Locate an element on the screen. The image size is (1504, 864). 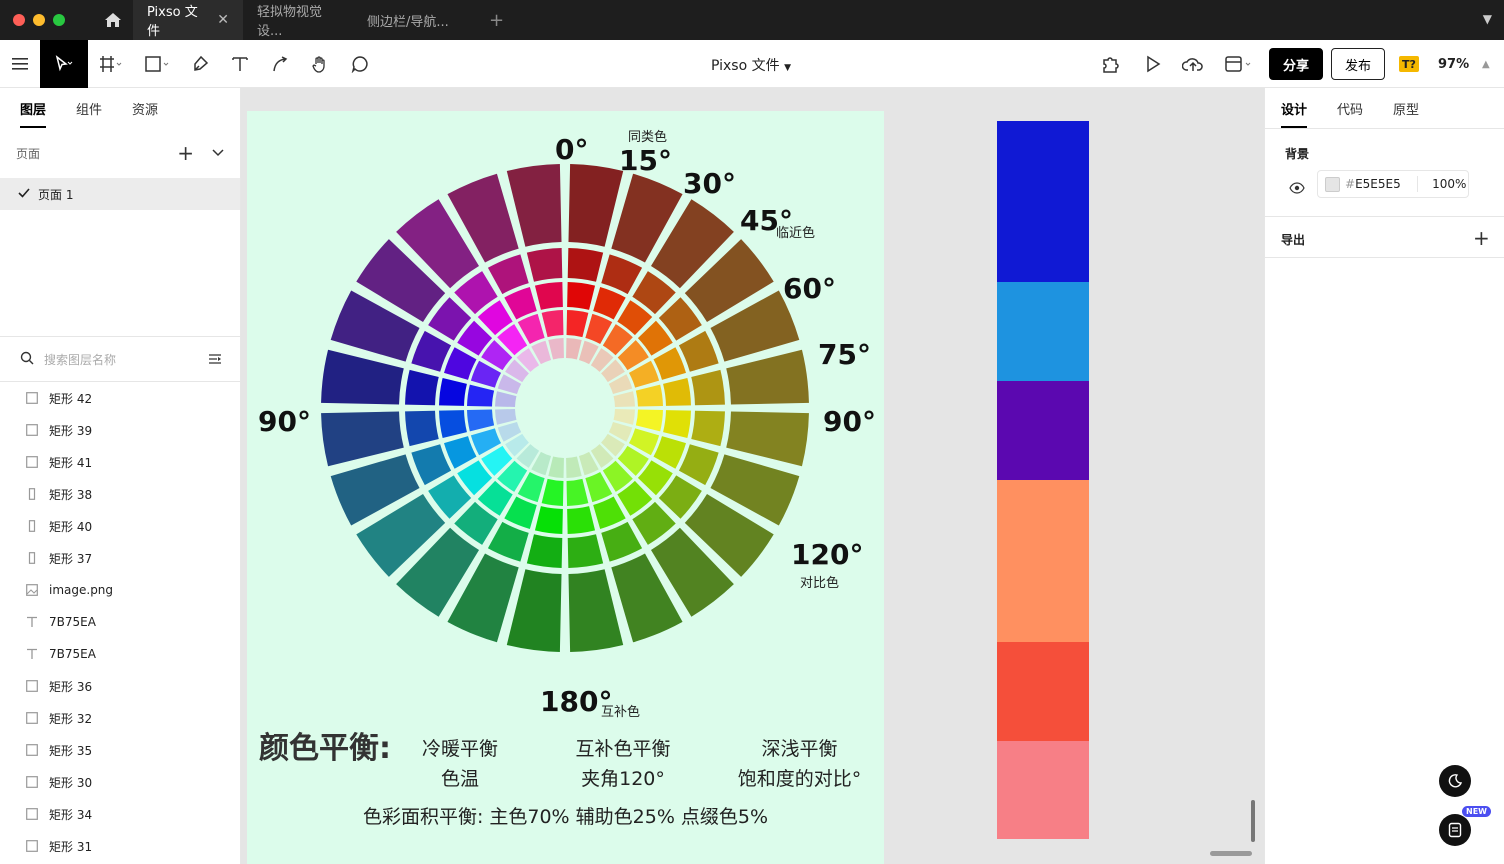
publish-button: 发布 is located at coordinates (1358, 64).